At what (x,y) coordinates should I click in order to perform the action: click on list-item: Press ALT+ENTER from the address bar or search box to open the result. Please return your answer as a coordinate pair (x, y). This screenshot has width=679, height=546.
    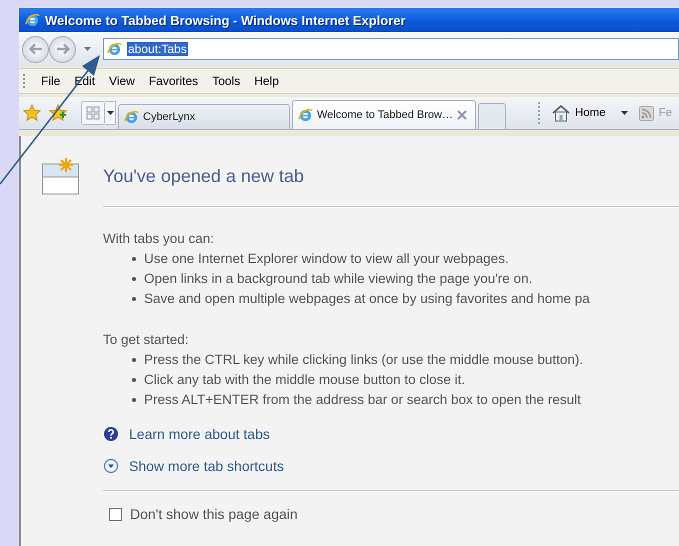
    Looking at the image, I should click on (362, 400).